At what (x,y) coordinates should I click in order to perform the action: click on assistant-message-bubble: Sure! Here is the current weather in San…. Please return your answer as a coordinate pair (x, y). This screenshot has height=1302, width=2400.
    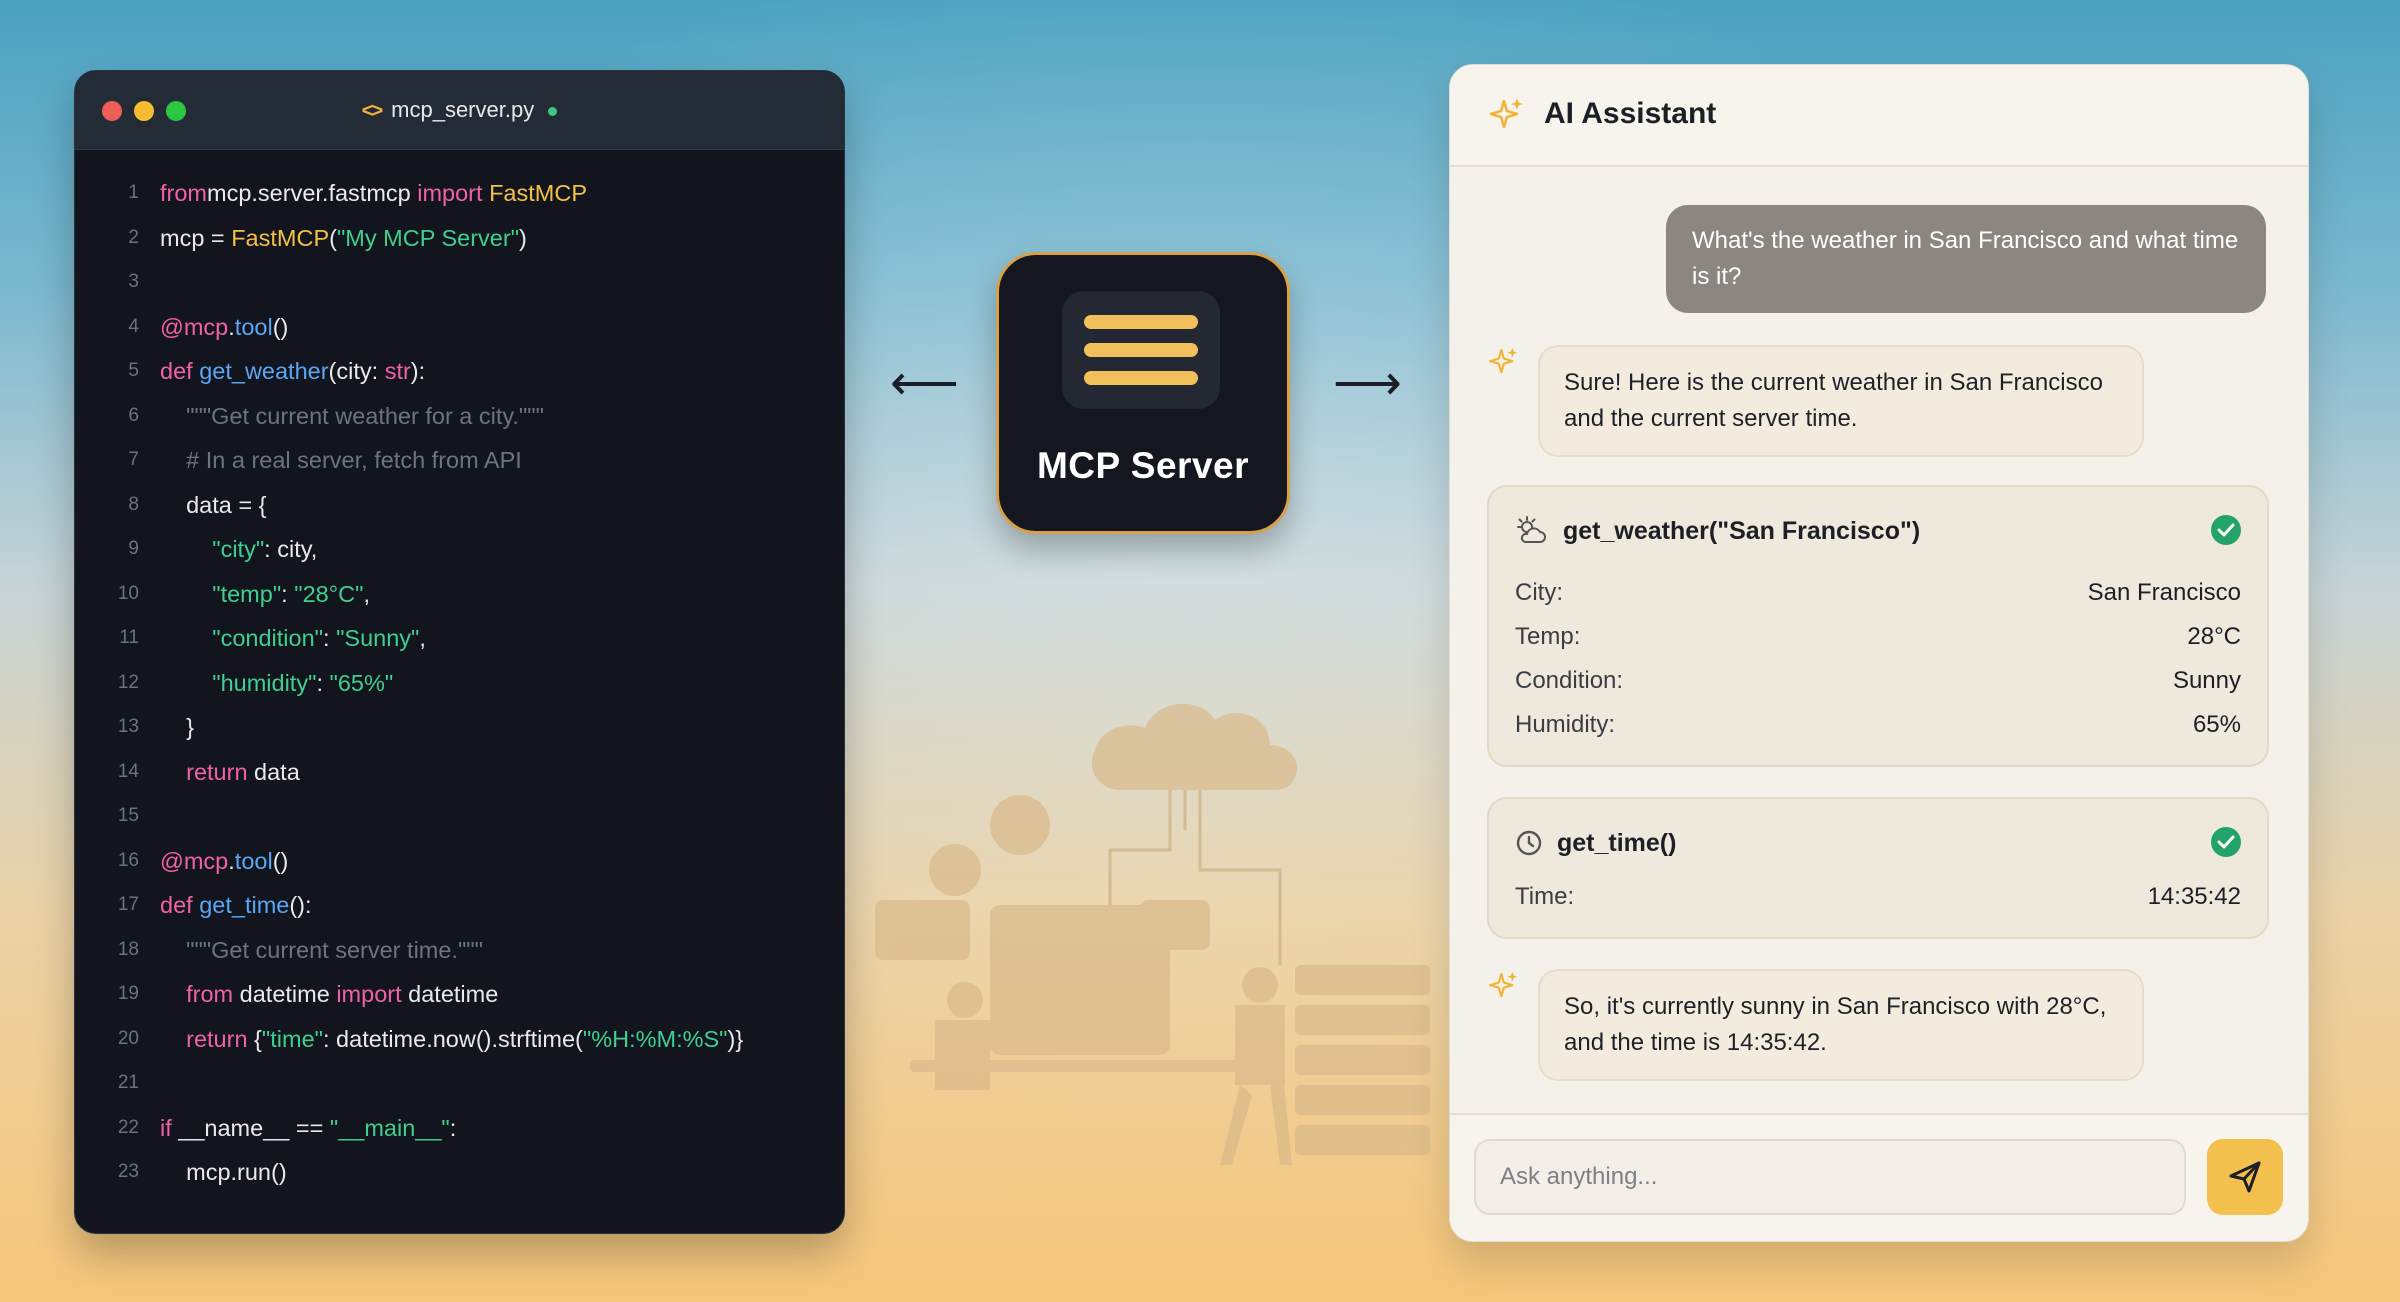
    Looking at the image, I should click on (1841, 401).